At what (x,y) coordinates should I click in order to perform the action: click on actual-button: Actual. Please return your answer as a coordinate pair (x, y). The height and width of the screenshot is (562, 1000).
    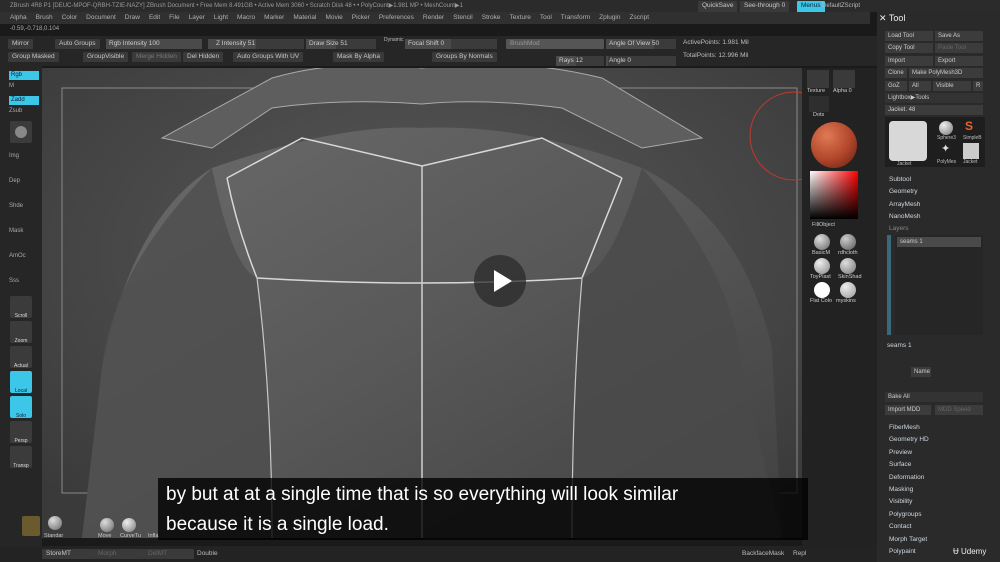
    Looking at the image, I should click on (21, 357).